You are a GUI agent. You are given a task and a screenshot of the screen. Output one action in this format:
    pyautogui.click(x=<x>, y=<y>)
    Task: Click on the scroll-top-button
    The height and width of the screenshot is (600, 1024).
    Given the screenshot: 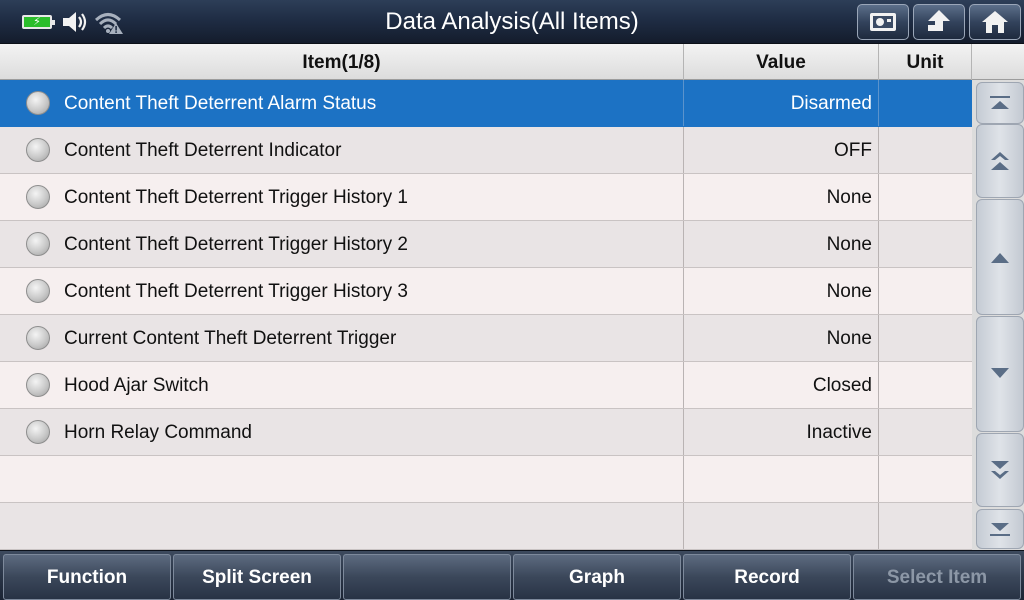 What is the action you would take?
    pyautogui.click(x=1000, y=103)
    